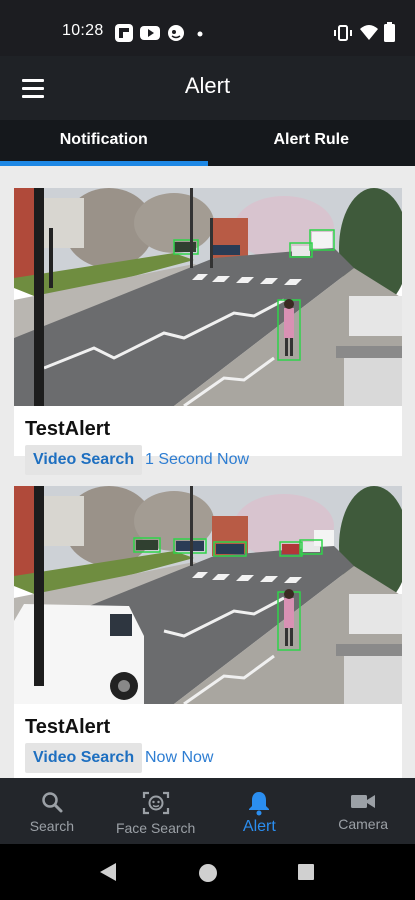 This screenshot has width=415, height=900. I want to click on flipboard-icon, so click(124, 33).